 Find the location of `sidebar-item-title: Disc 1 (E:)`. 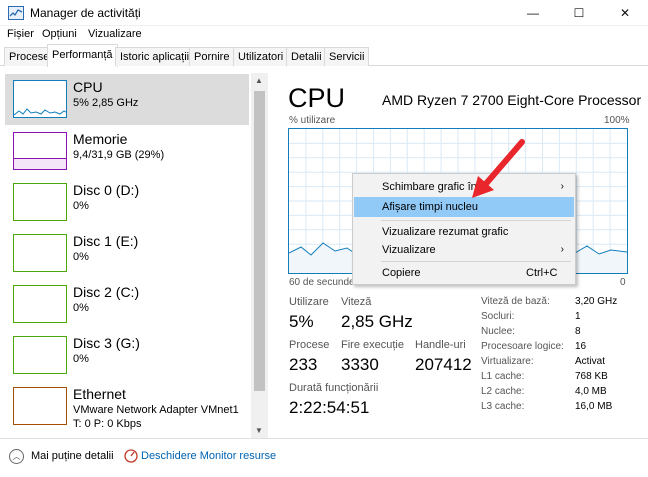

sidebar-item-title: Disc 1 (E:) is located at coordinates (106, 241).